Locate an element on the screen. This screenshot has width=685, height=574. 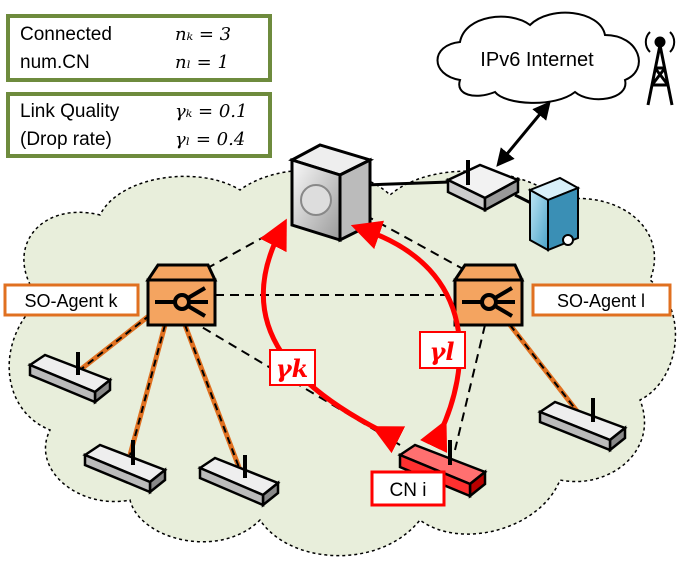
svg-text: (Drop rate) is located at coordinates (66, 139).